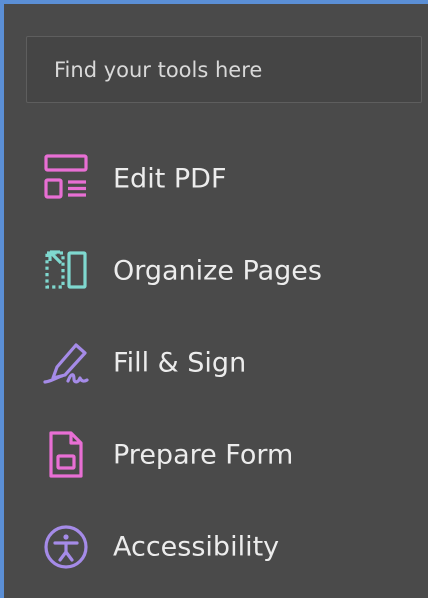  What do you see at coordinates (170, 179) in the screenshot?
I see `tool-label: Edit PDF` at bounding box center [170, 179].